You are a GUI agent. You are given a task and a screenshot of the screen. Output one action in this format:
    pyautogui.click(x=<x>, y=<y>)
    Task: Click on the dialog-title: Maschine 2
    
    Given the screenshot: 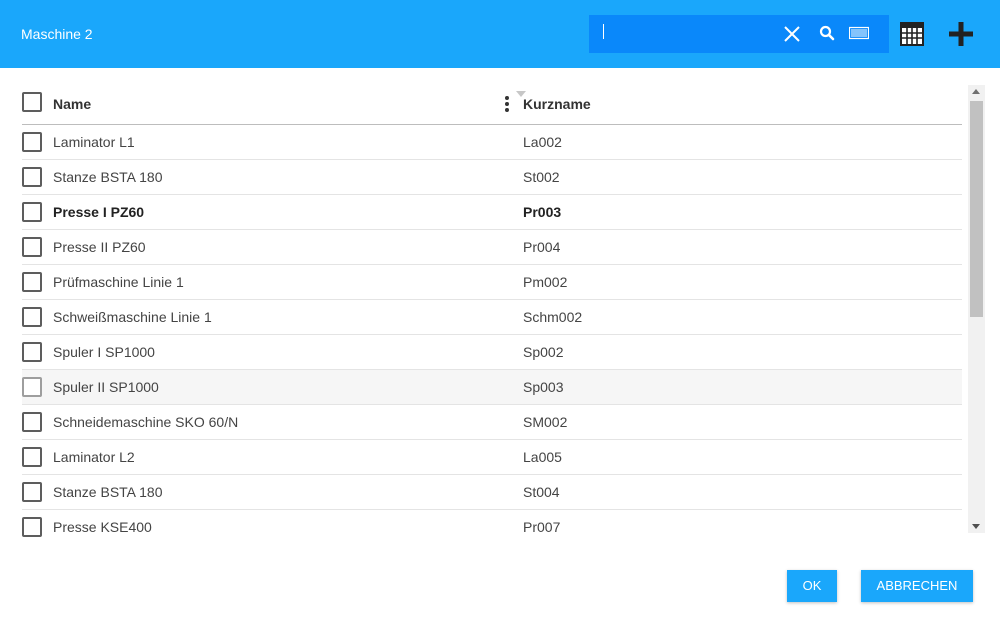 What is the action you would take?
    pyautogui.click(x=57, y=34)
    